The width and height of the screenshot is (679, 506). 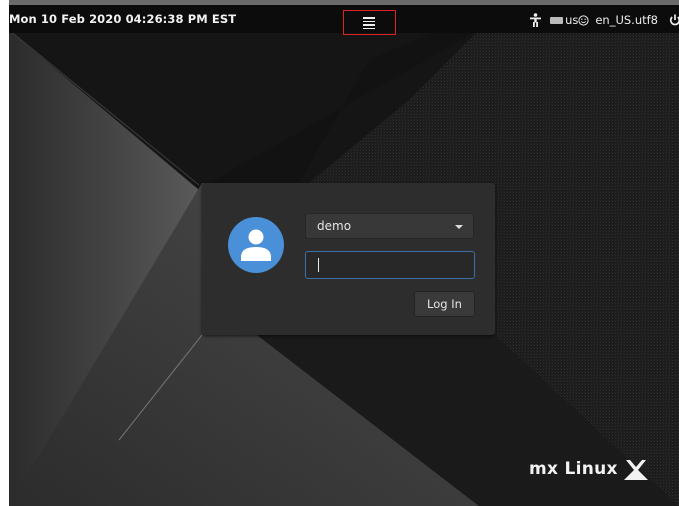 I want to click on user-select-dropdown: demo, so click(x=389, y=226).